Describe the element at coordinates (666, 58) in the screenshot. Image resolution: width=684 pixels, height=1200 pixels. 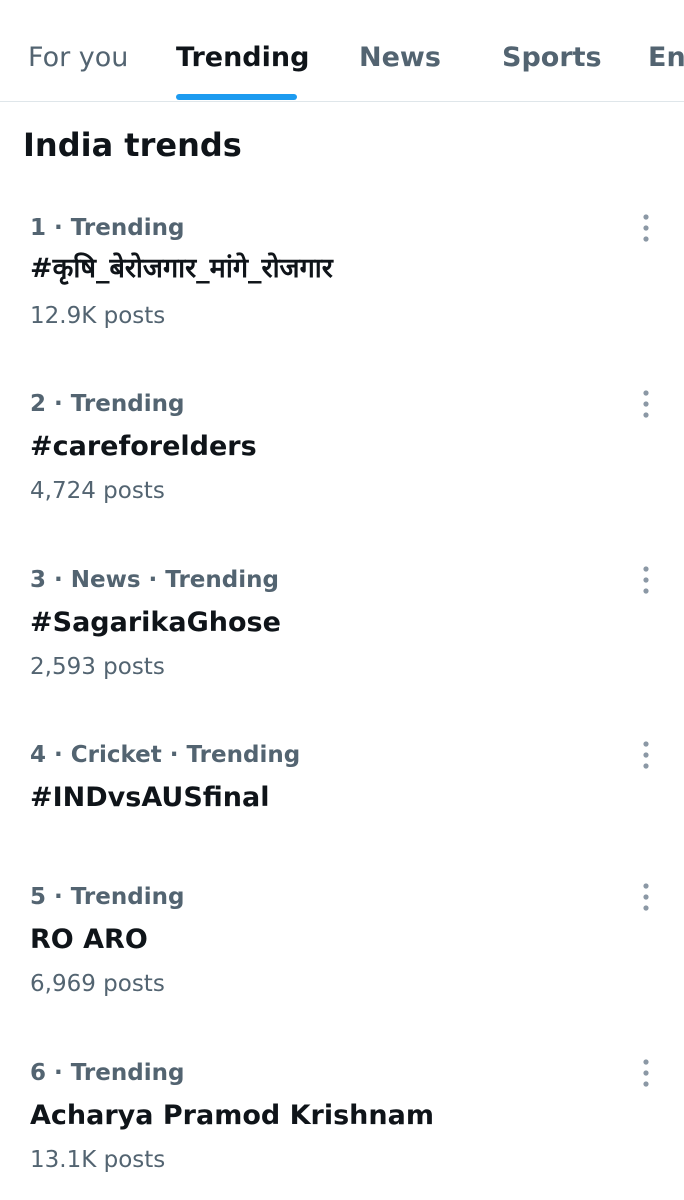
I see `tab-entertainment: Ent` at that location.